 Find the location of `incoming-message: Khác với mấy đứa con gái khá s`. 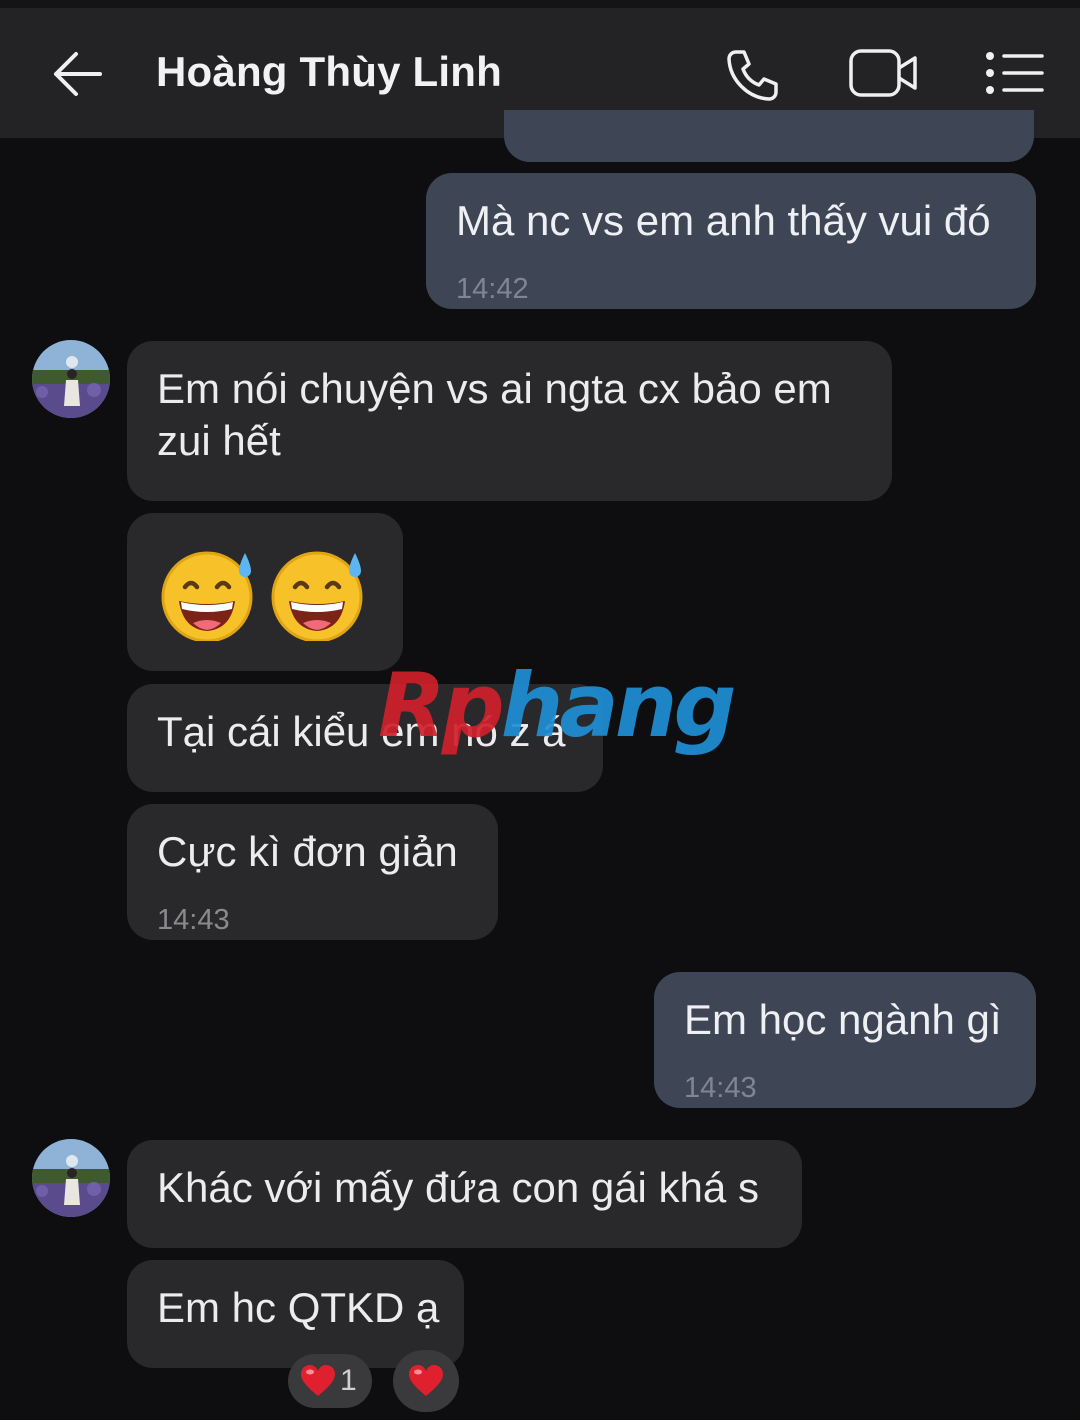

incoming-message: Khác với mấy đứa con gái khá s is located at coordinates (464, 1194).